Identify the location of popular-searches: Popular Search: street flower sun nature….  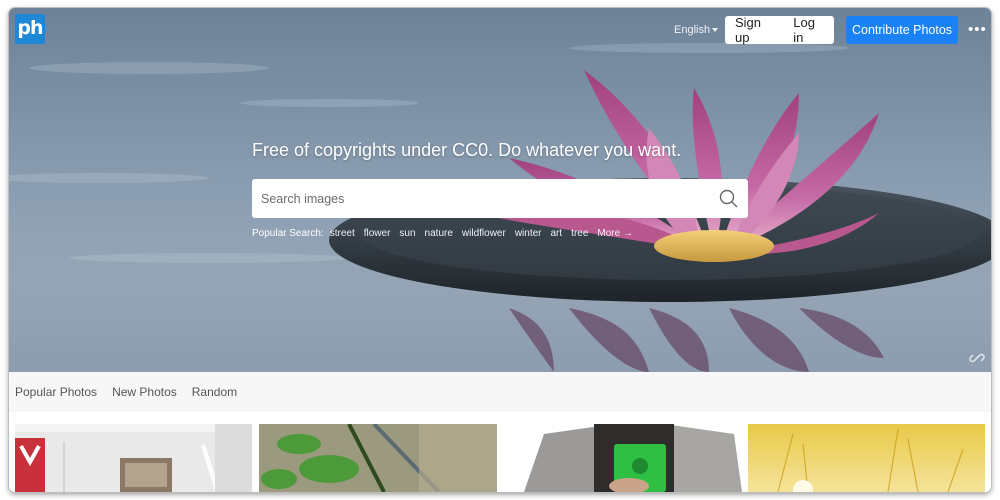
(447, 233).